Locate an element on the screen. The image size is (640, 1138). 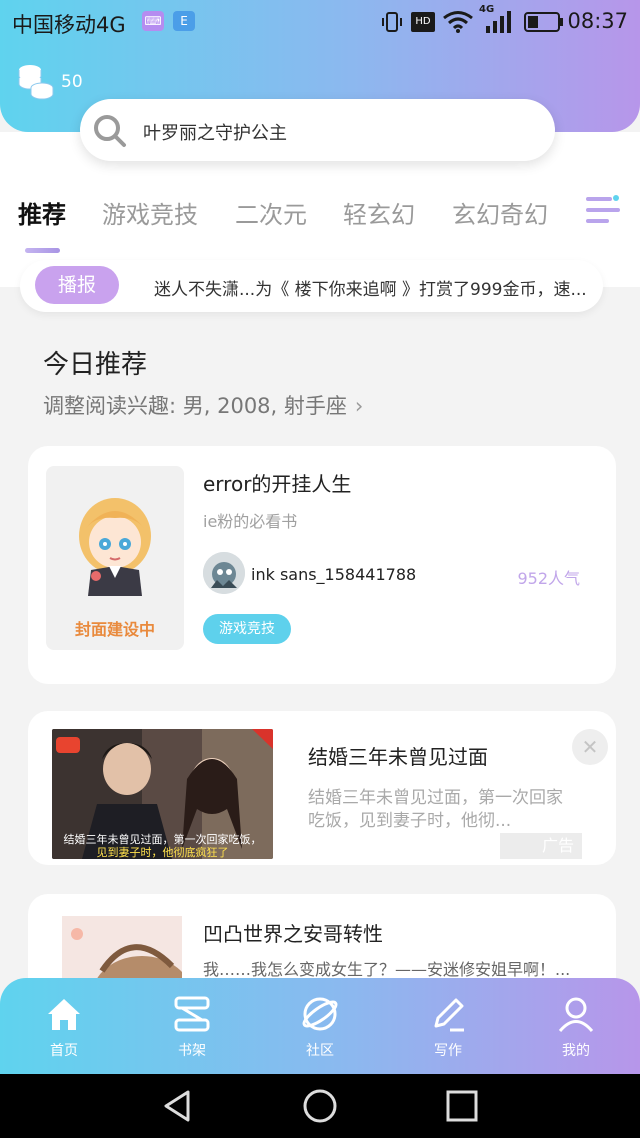
ad-thumbnail: 结婚三年未曾见过面，第一次回家吃饭， 见到妻子时，他彻底疯狂了 is located at coordinates (162, 794).